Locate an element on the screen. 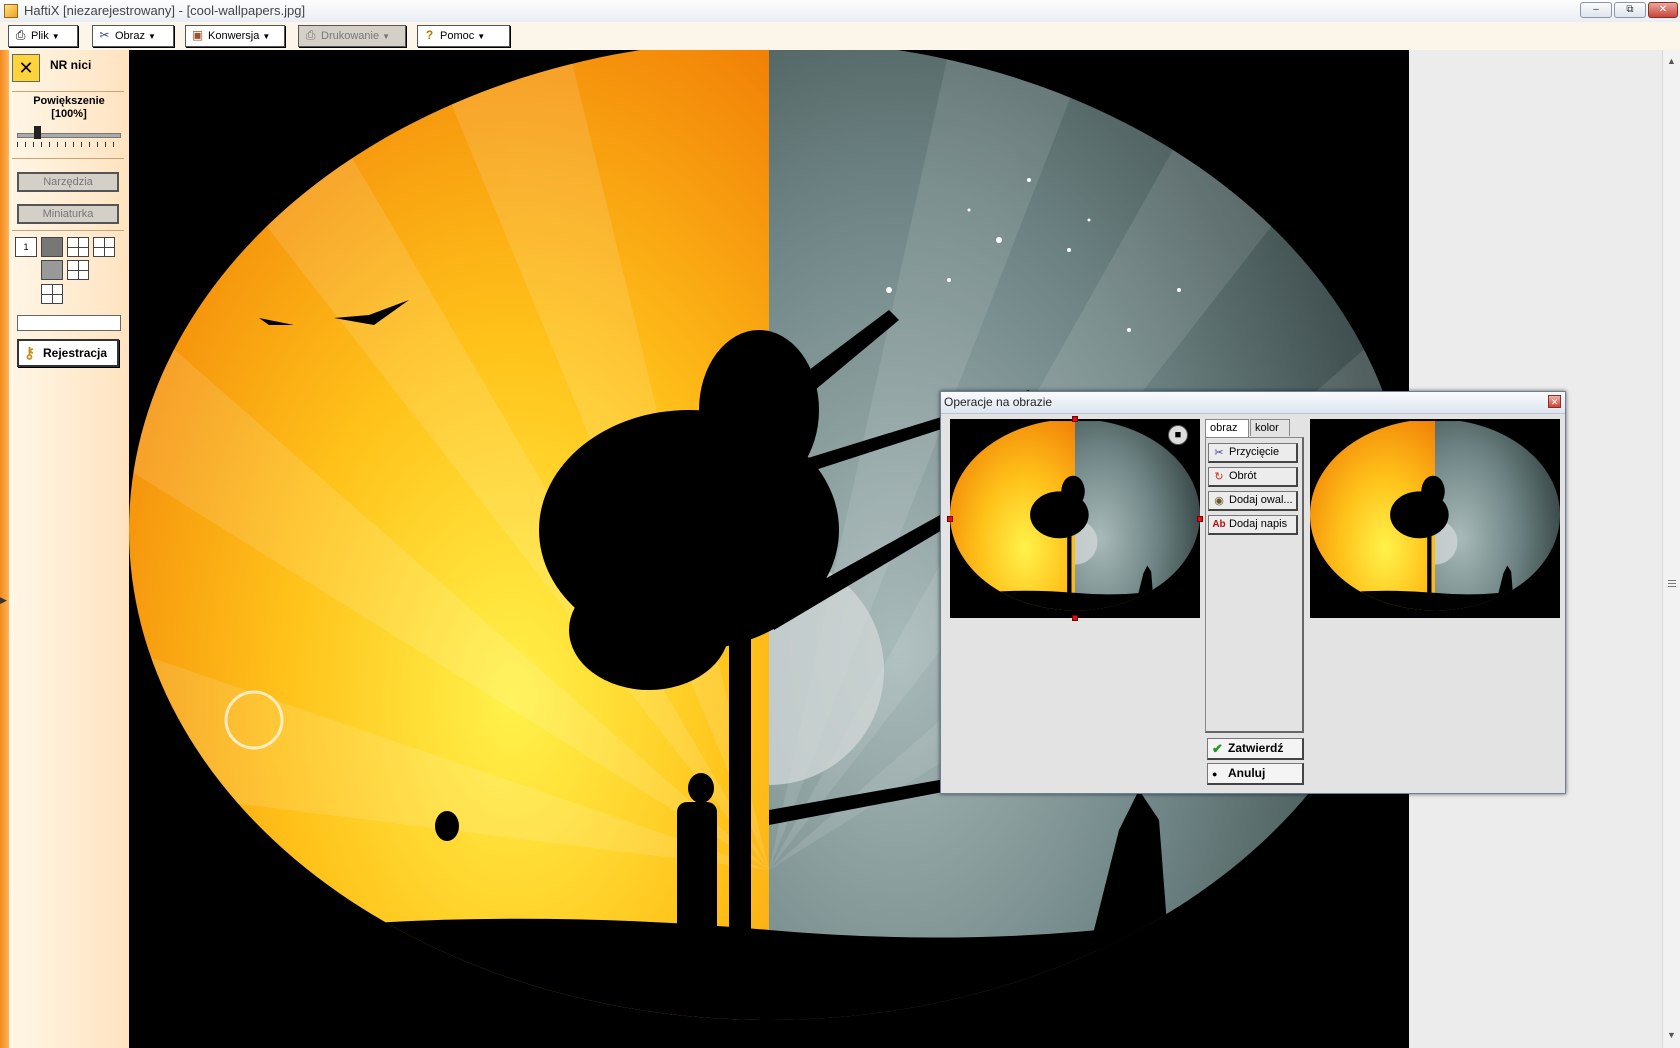 This screenshot has height=1048, width=1680. zoom-slider is located at coordinates (69, 135).